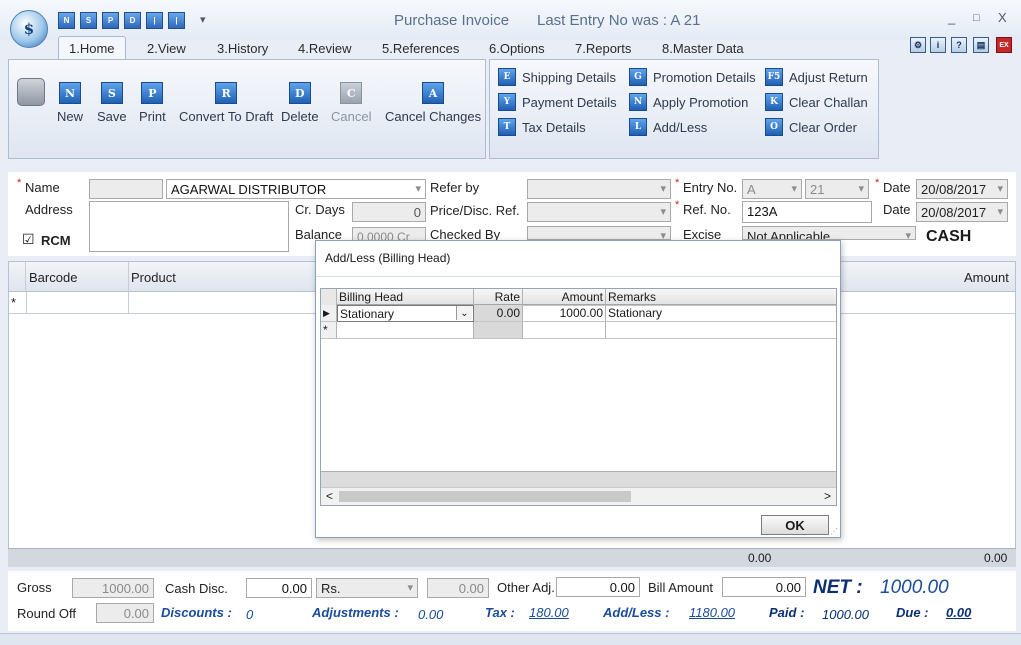 Image resolution: width=1021 pixels, height=645 pixels. I want to click on col-product-header: Product, so click(153, 277).